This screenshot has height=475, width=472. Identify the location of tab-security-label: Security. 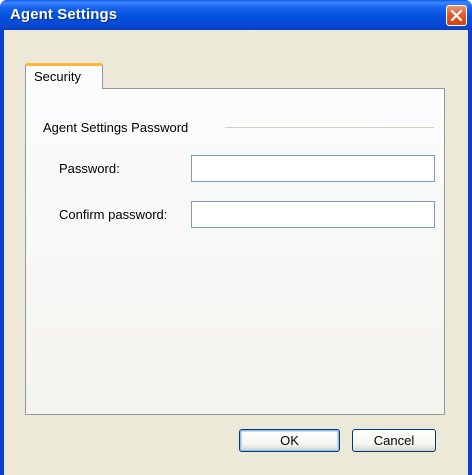
(57, 76).